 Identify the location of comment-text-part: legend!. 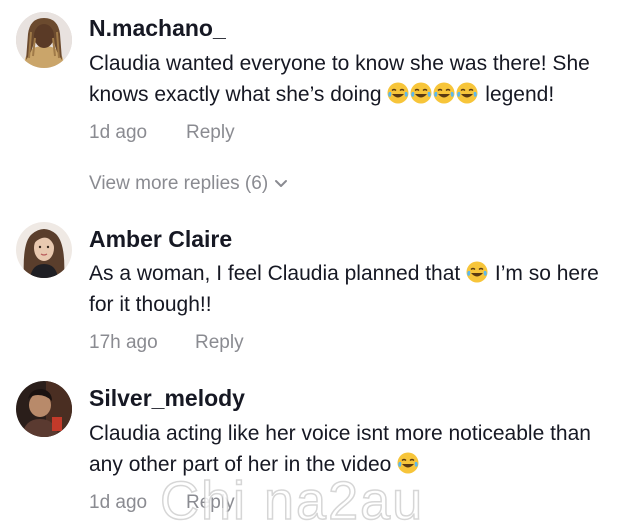
(517, 94).